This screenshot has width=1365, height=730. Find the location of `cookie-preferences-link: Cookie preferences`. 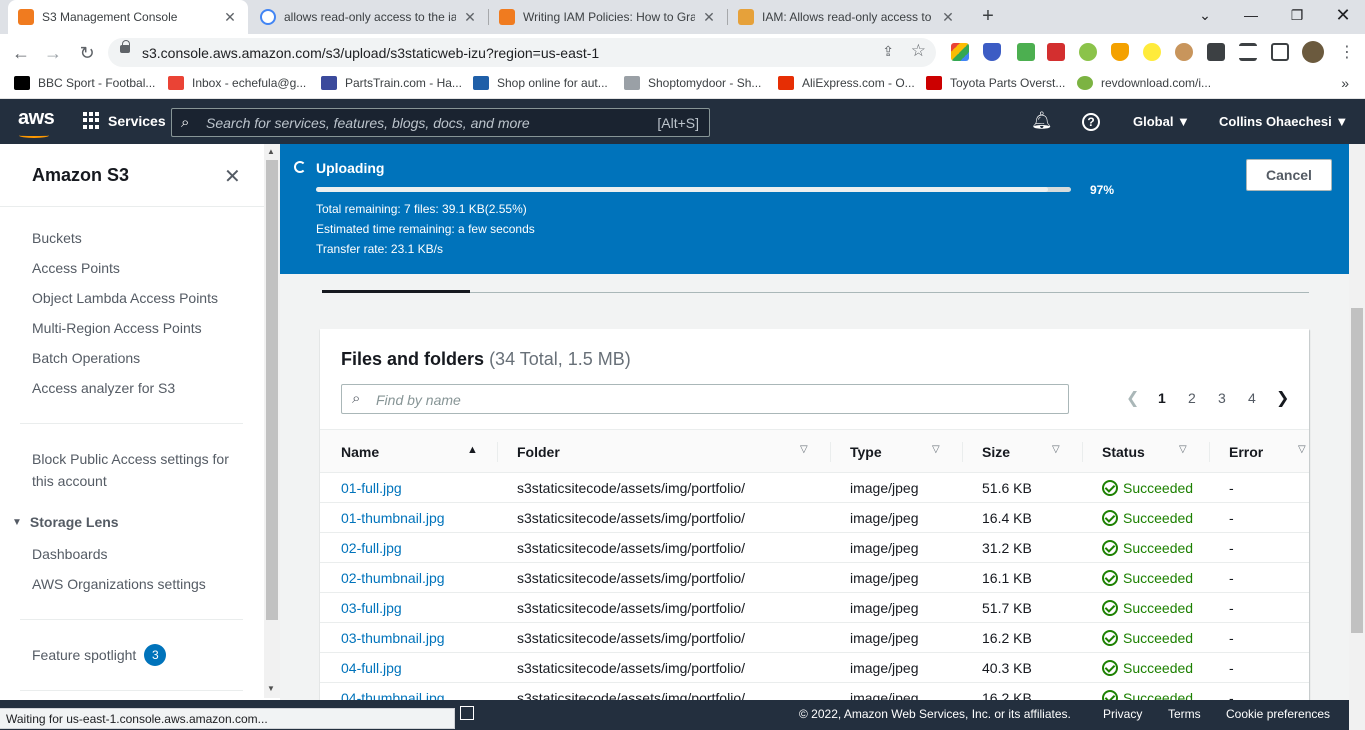

cookie-preferences-link: Cookie preferences is located at coordinates (1278, 714).